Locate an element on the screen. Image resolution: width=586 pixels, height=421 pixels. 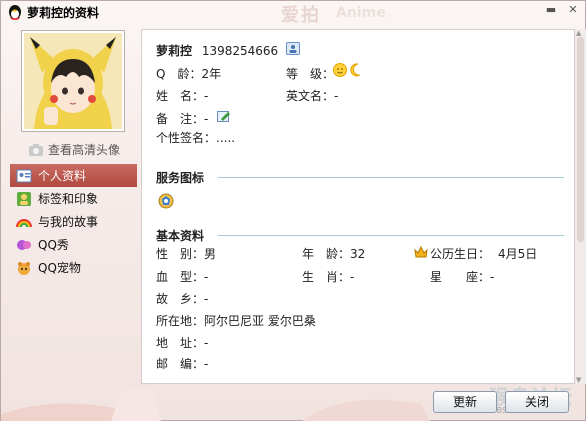
qqshow-icon is located at coordinates (24, 244).